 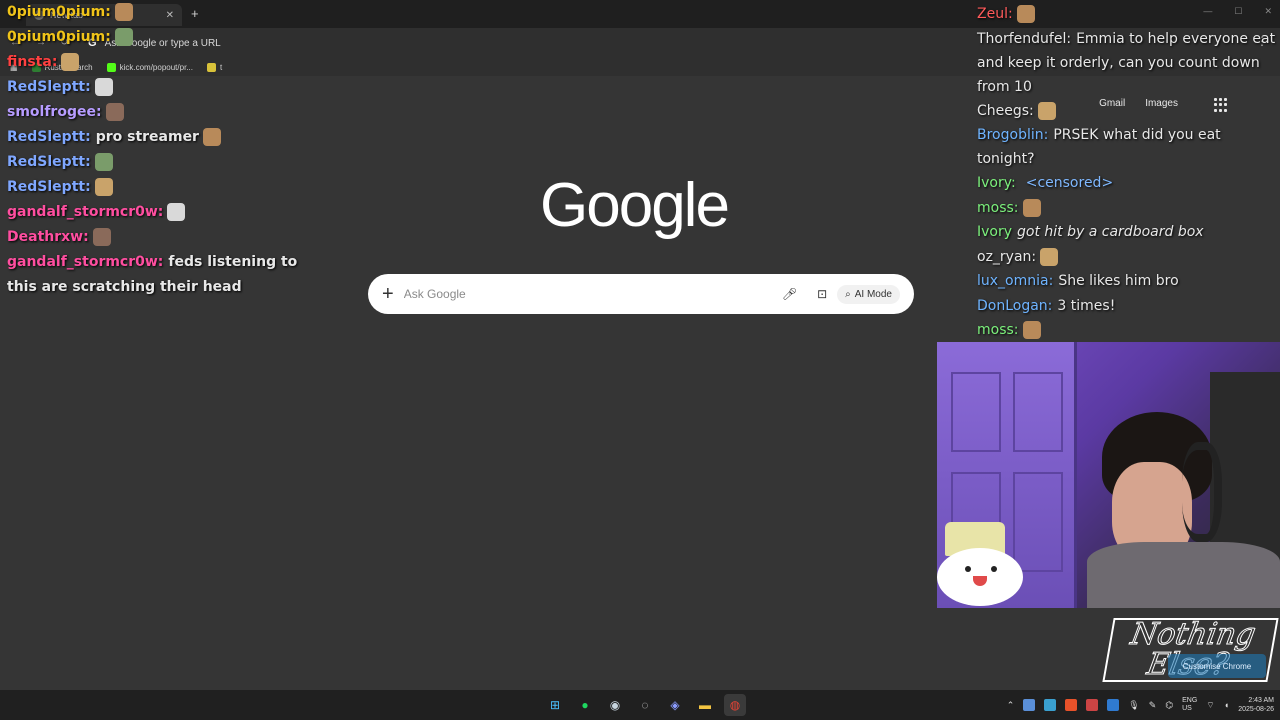 I want to click on chat-message: Cheegs:, so click(x=1127, y=111).